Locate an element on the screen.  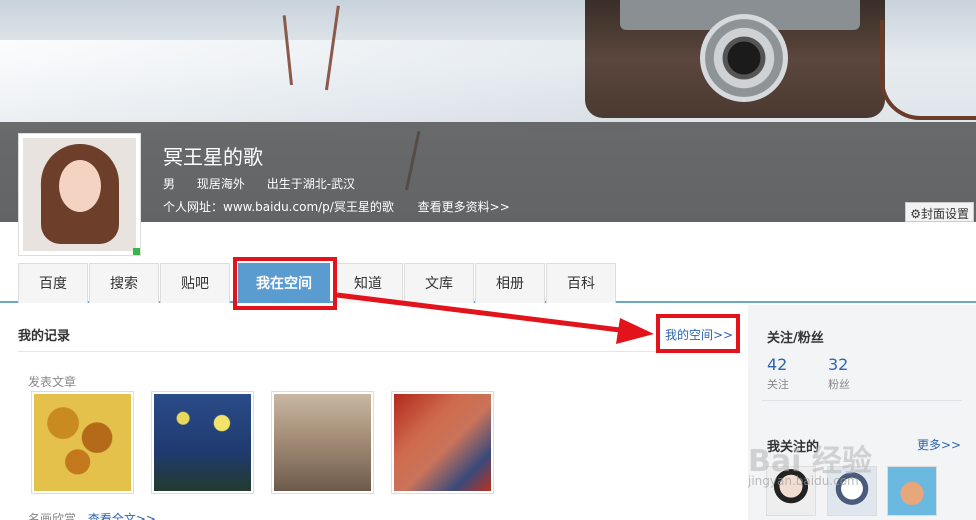
cover-settings-button: ⚙封面设置 is located at coordinates (939, 212).